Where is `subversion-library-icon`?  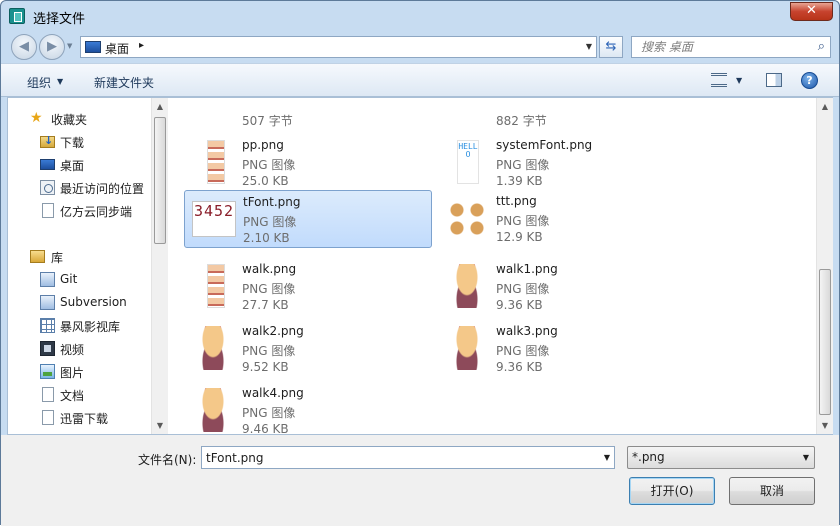 subversion-library-icon is located at coordinates (47, 302).